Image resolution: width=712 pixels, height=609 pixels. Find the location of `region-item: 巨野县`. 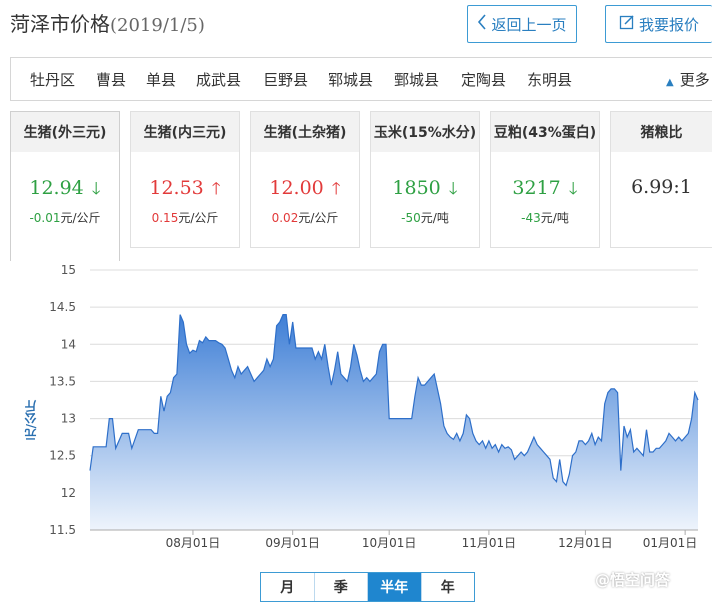

region-item: 巨野县 is located at coordinates (285, 79).